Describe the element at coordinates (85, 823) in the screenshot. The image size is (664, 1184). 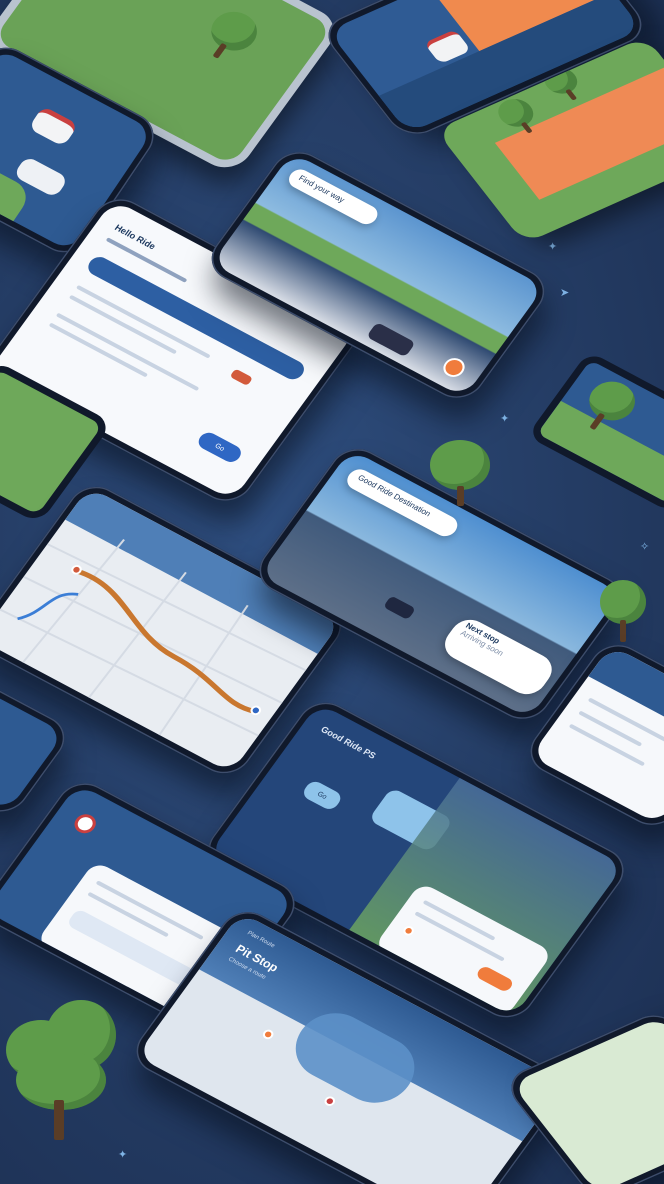
I see `profile-icon` at that location.